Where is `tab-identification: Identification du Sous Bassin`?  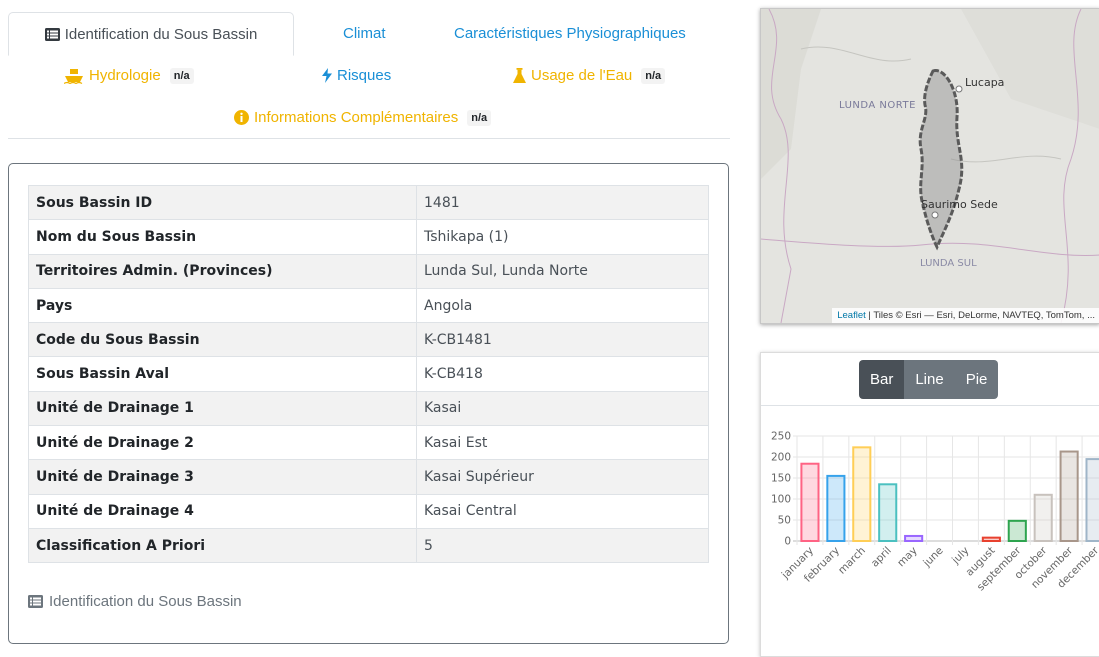
tab-identification: Identification du Sous Bassin is located at coordinates (151, 34).